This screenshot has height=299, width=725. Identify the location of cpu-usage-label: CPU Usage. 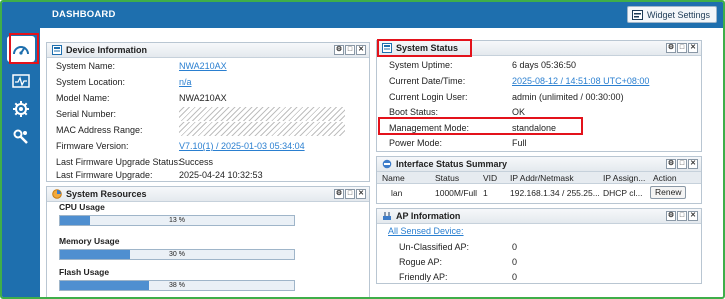
(82, 207).